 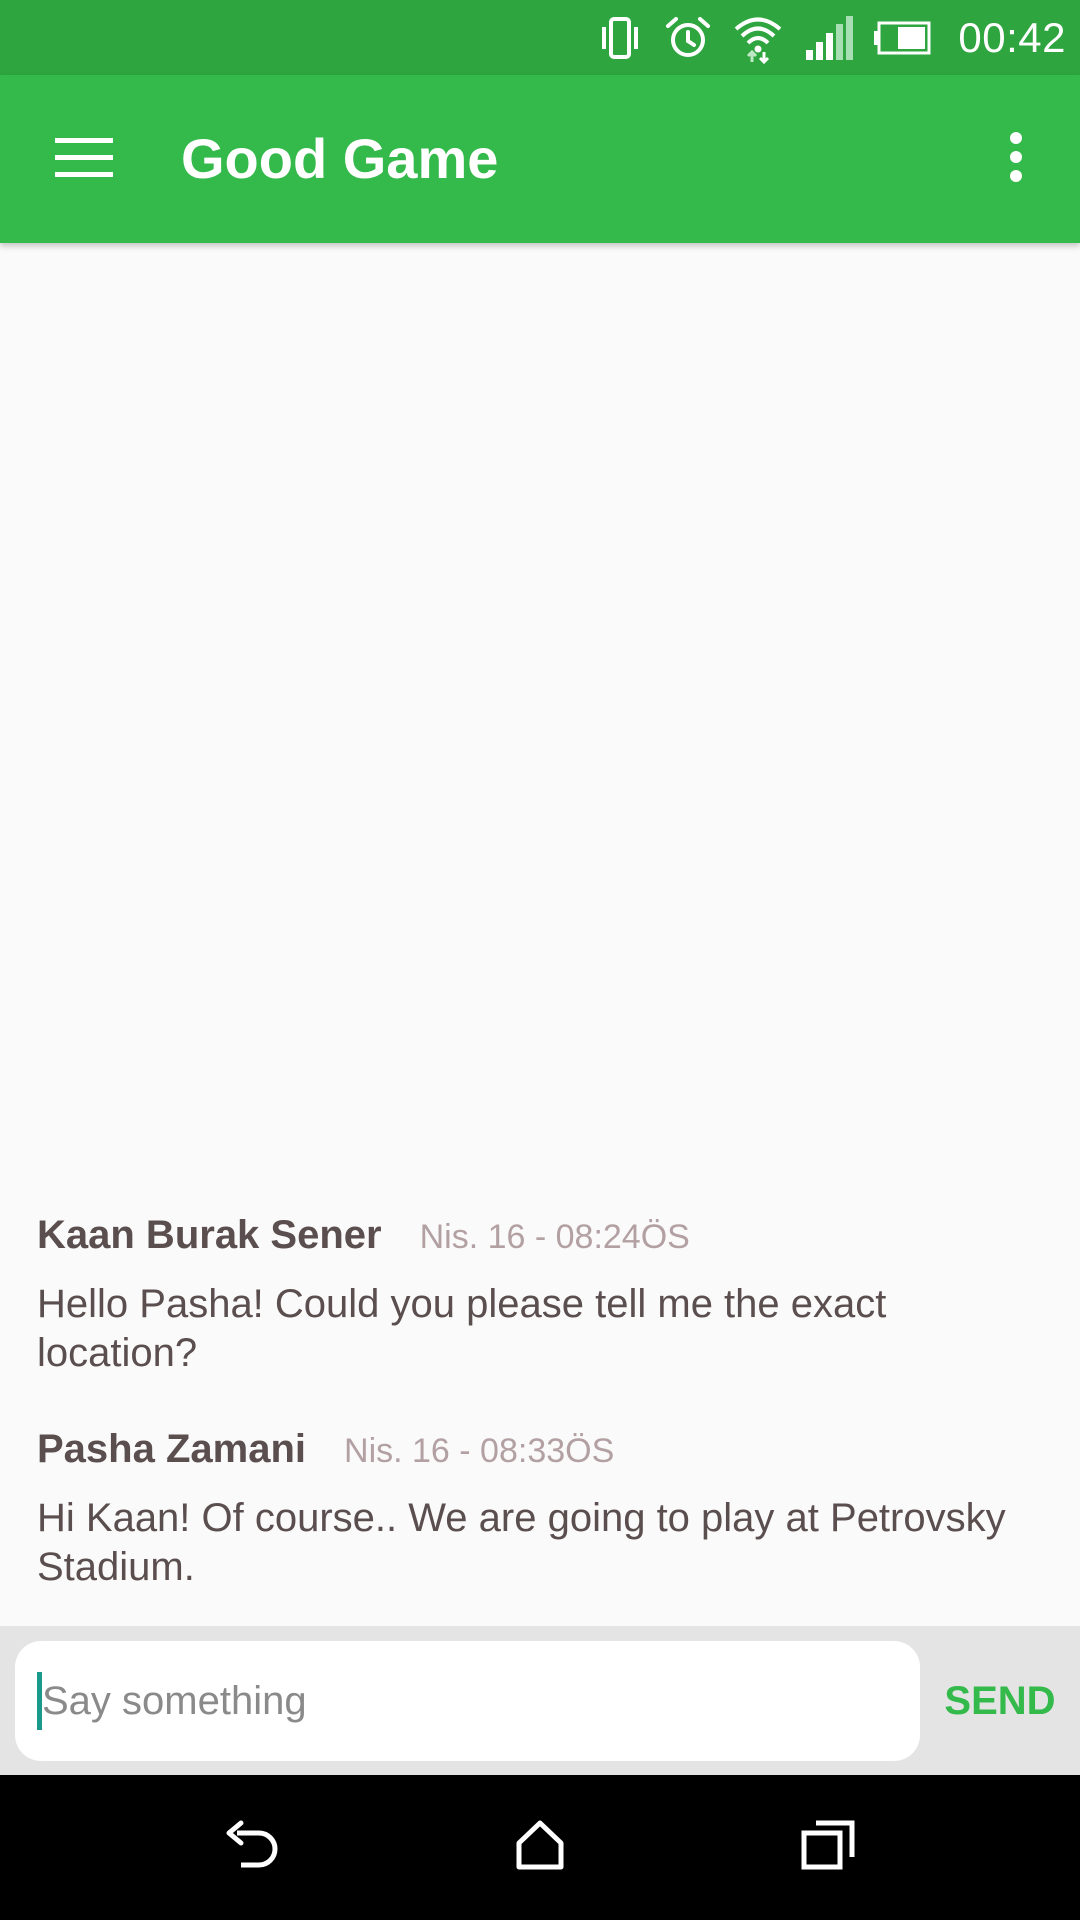 I want to click on back-icon, so click(x=253, y=1847).